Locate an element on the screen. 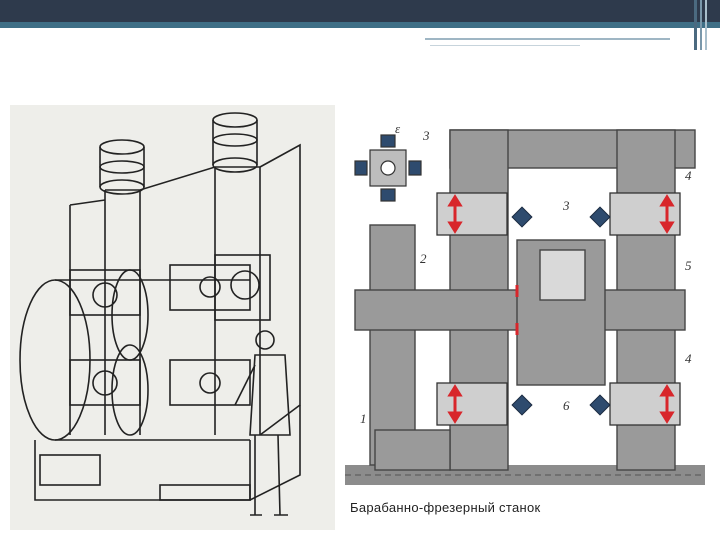 Image resolution: width=720 pixels, height=540 pixels. label-2: 2 is located at coordinates (423, 258).